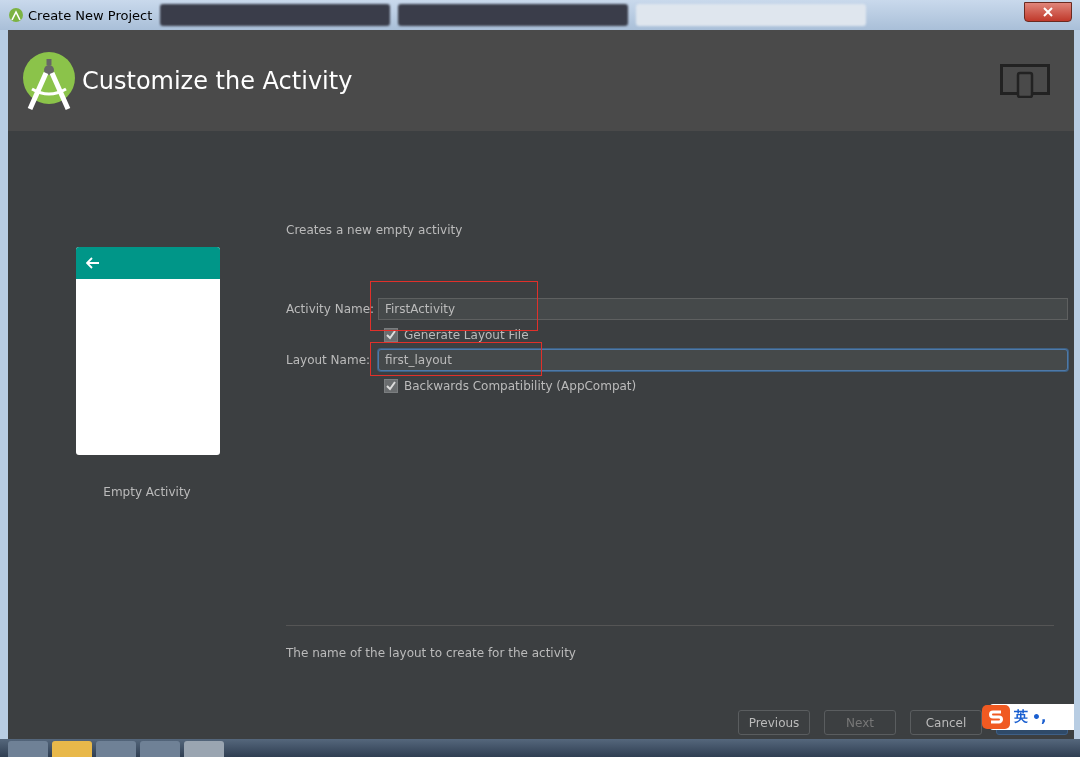  Describe the element at coordinates (49, 80) in the screenshot. I see `android-studio-logo` at that location.